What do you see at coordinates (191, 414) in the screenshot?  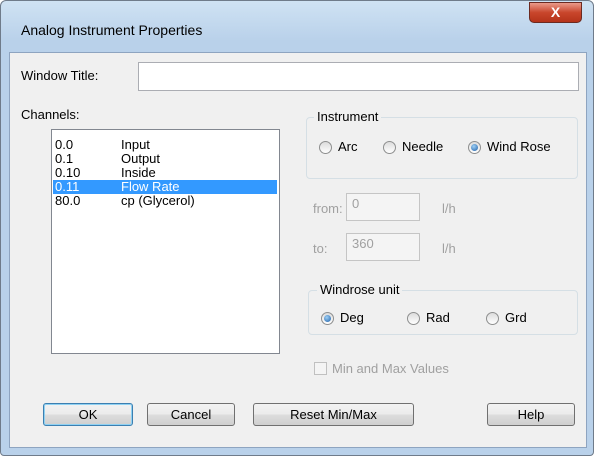 I see `cancel-button: Cancel` at bounding box center [191, 414].